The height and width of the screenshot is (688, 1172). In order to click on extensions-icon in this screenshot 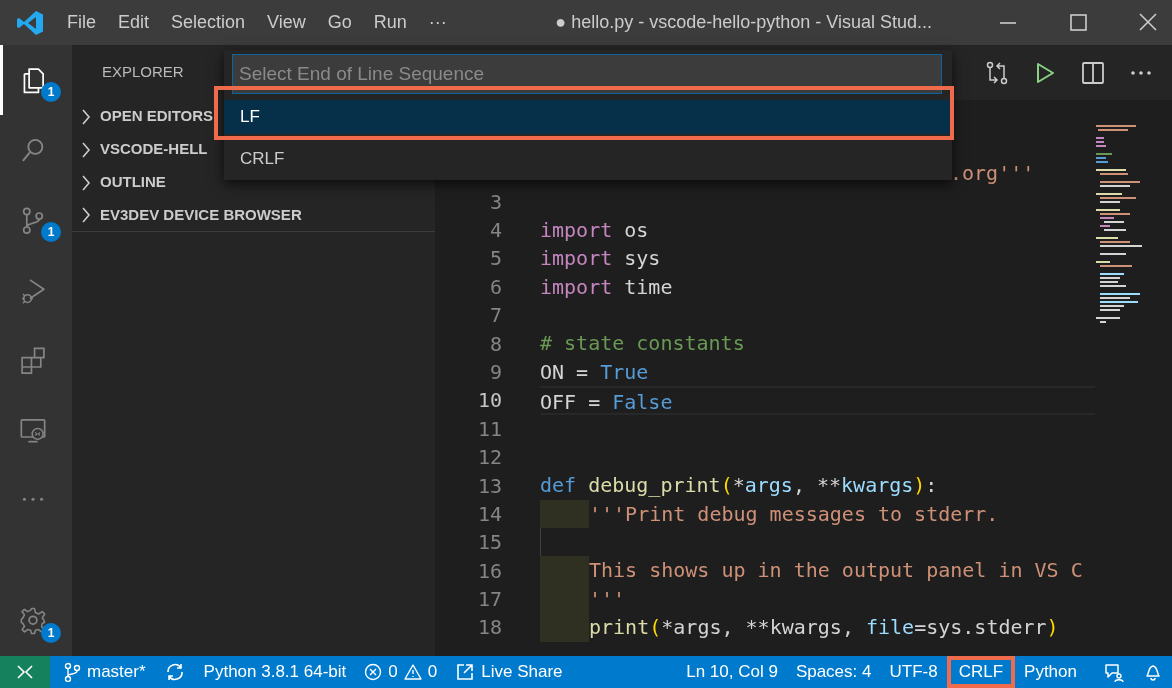, I will do `click(32, 360)`.